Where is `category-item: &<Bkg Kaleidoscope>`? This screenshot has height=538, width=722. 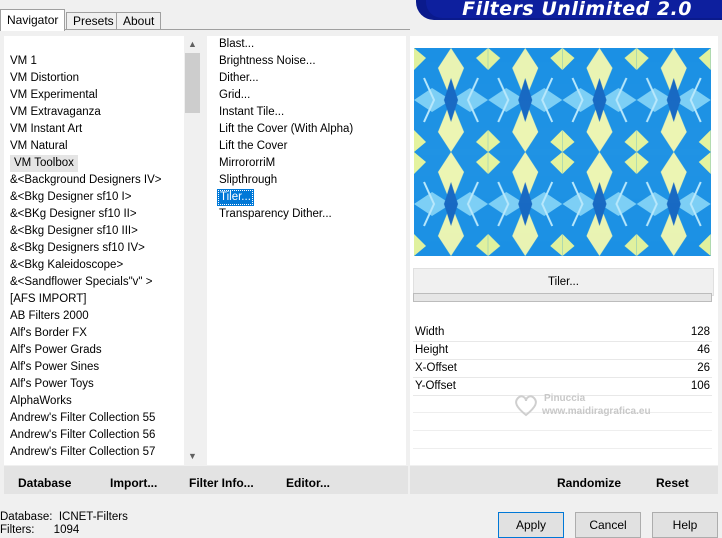 category-item: &<Bkg Kaleidoscope> is located at coordinates (66, 265).